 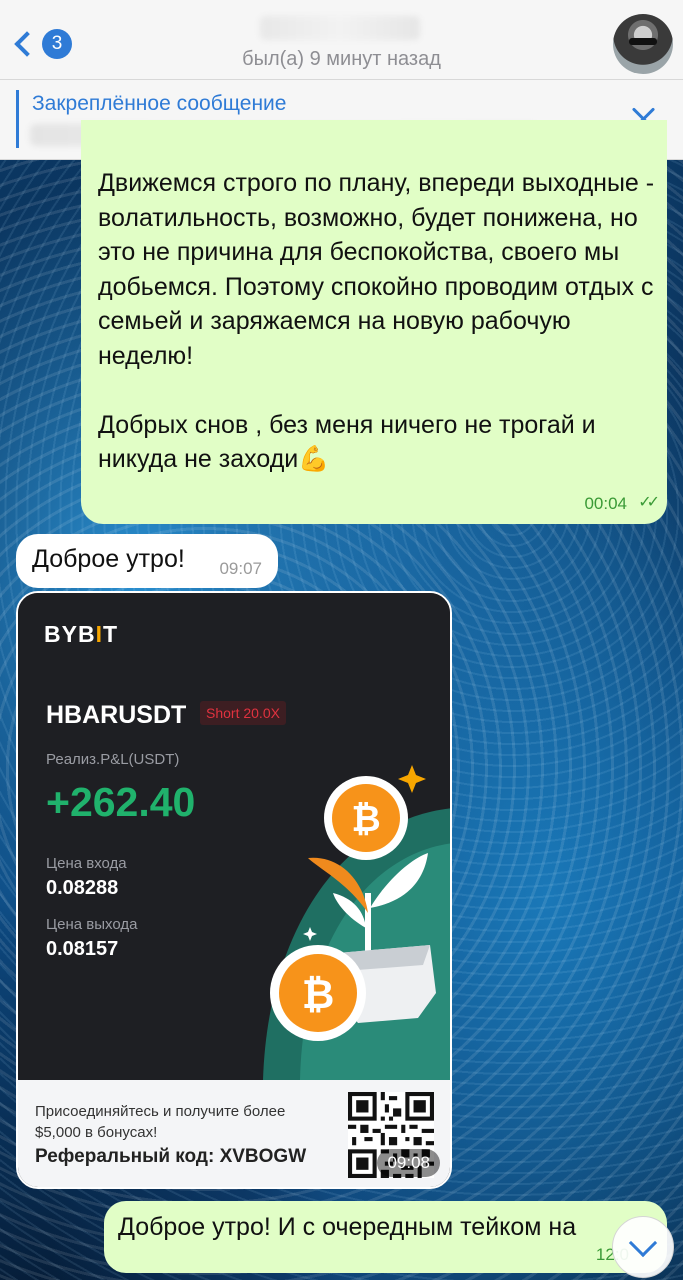 I want to click on referral-code: Реферальный код: XVBOGW, so click(x=171, y=1156).